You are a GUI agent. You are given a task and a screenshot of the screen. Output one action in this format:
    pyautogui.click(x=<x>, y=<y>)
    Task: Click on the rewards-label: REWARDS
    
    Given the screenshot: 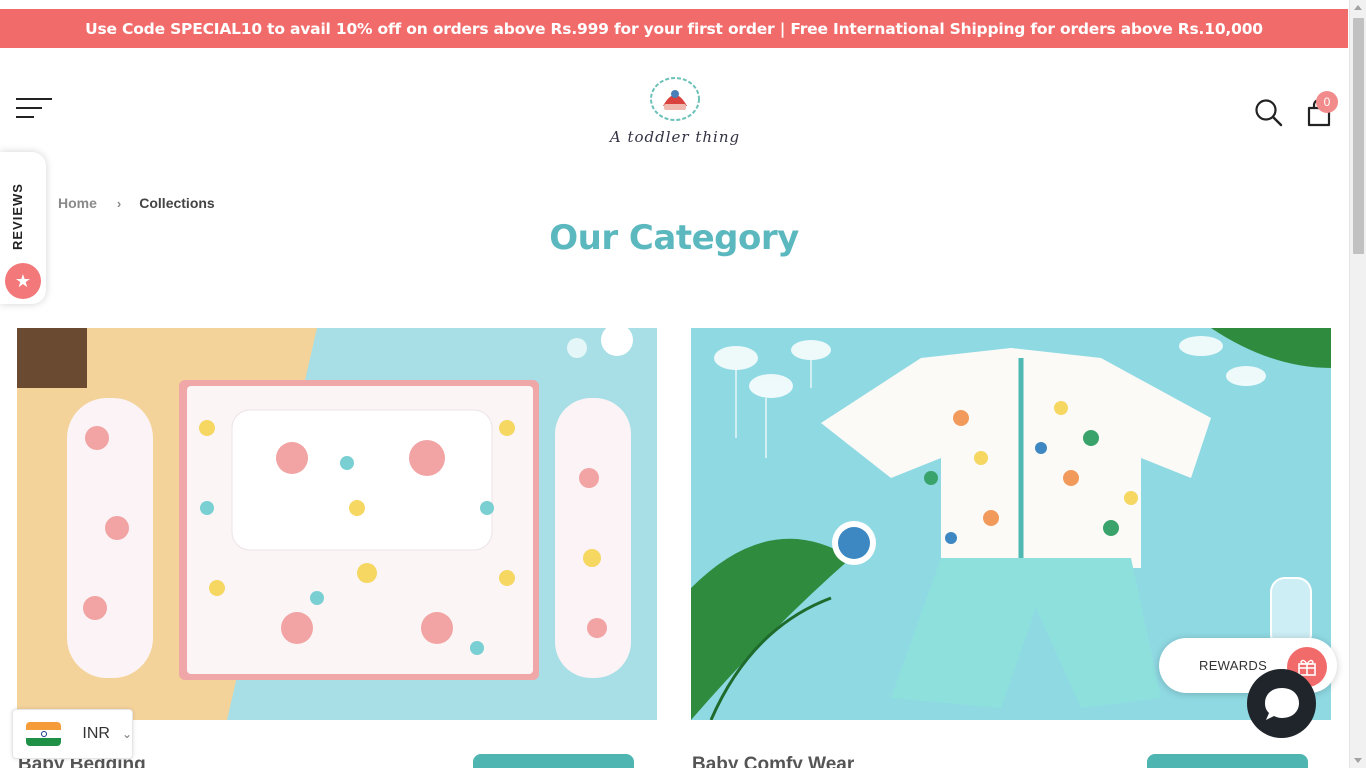 What is the action you would take?
    pyautogui.click(x=1233, y=665)
    